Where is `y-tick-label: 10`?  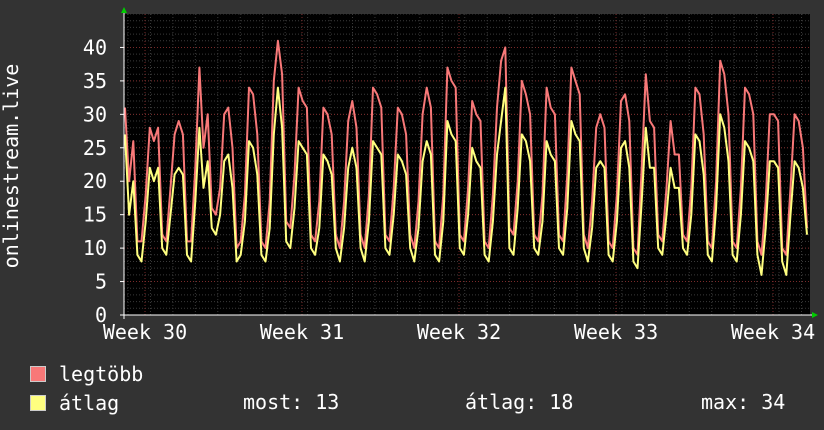 y-tick-label: 10 is located at coordinates (95, 248).